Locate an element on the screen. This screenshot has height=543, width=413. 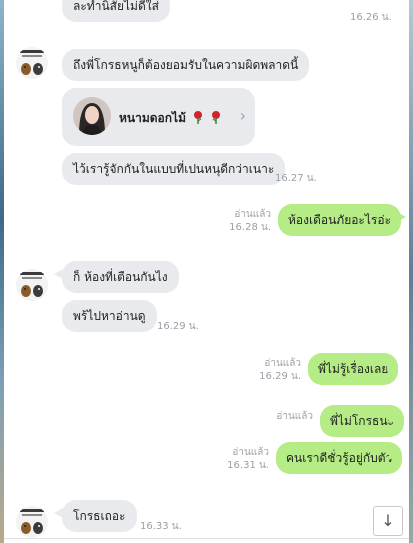
person-photo-icon is located at coordinates (92, 116).